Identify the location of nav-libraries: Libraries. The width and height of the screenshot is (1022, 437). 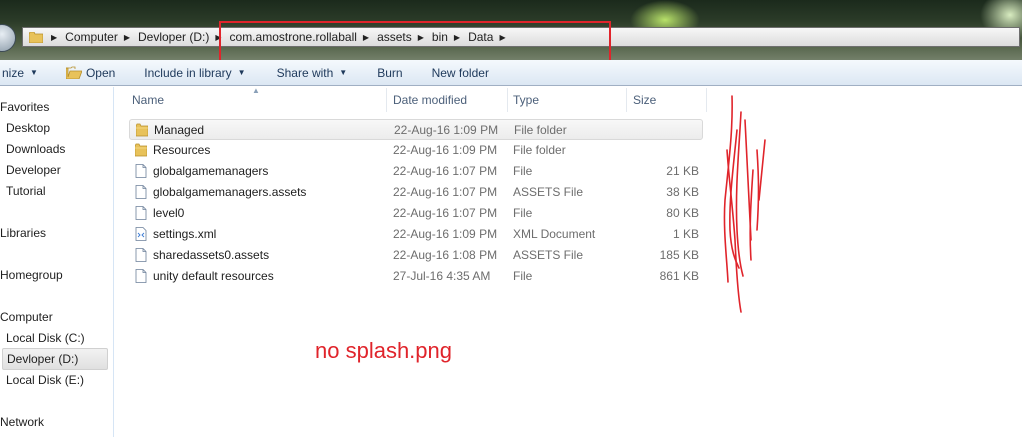
(23, 233).